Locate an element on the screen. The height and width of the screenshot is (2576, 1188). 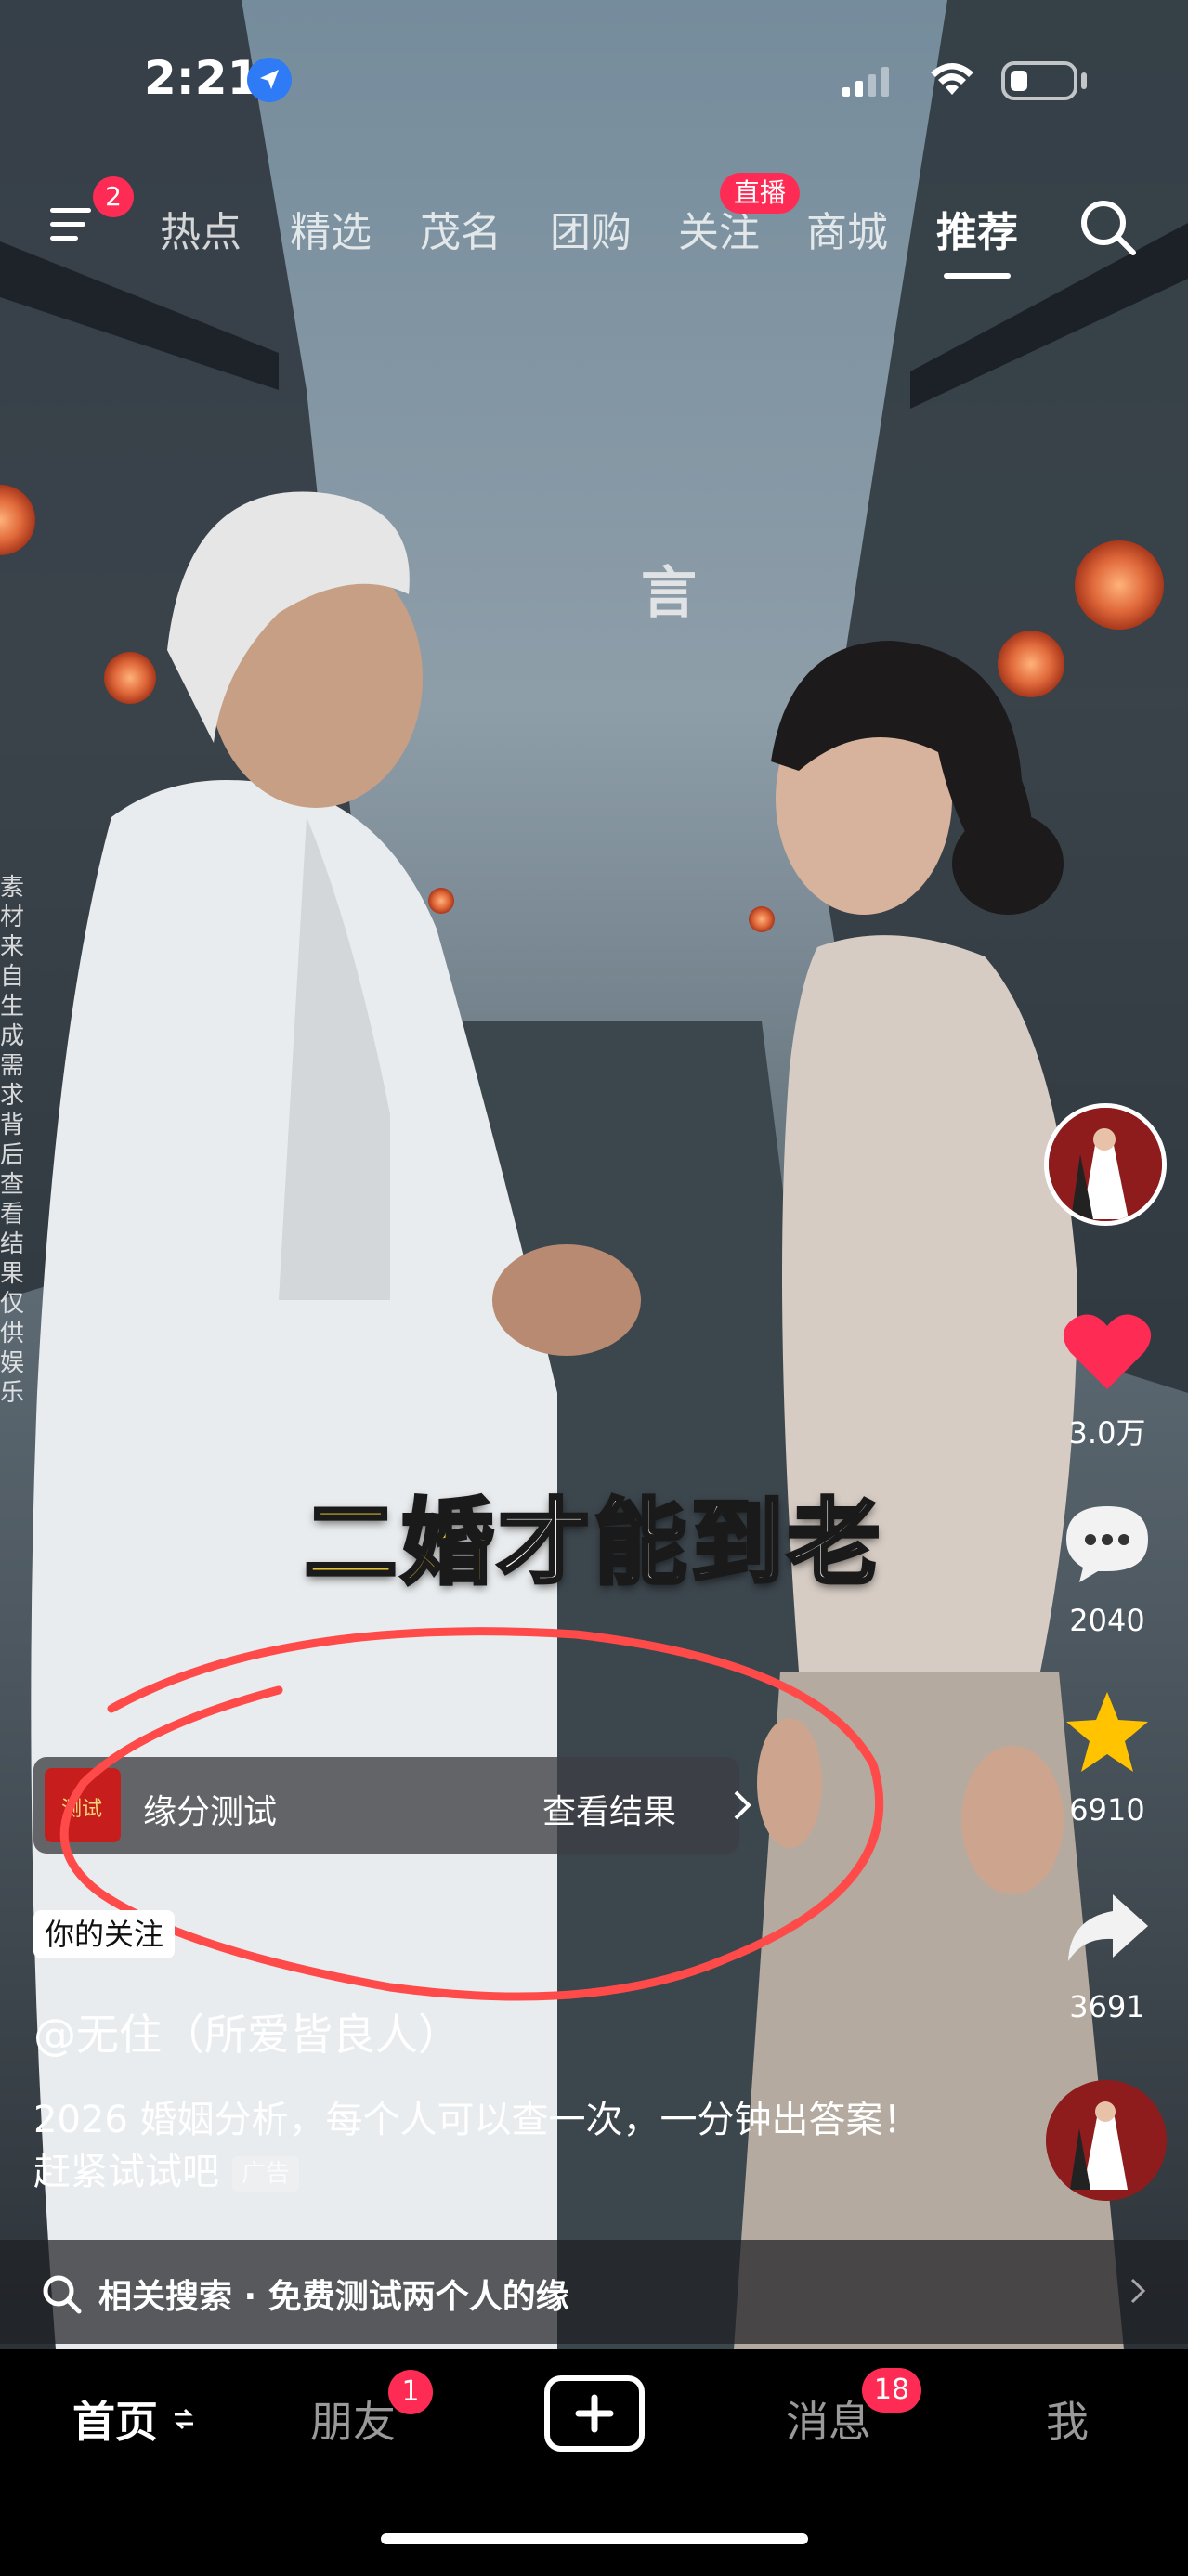
tab-mall: 商城 is located at coordinates (847, 228).